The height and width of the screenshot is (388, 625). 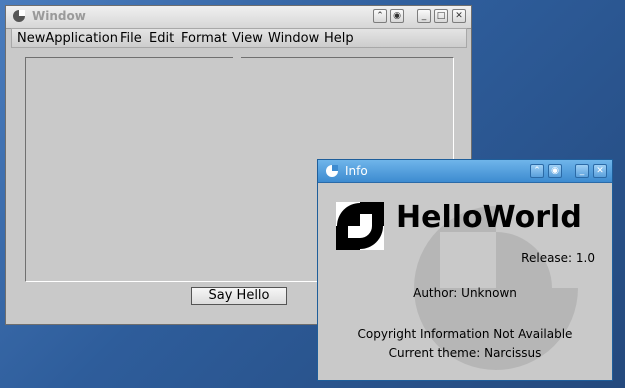 What do you see at coordinates (67, 38) in the screenshot?
I see `menu-newapplication: NewApplication` at bounding box center [67, 38].